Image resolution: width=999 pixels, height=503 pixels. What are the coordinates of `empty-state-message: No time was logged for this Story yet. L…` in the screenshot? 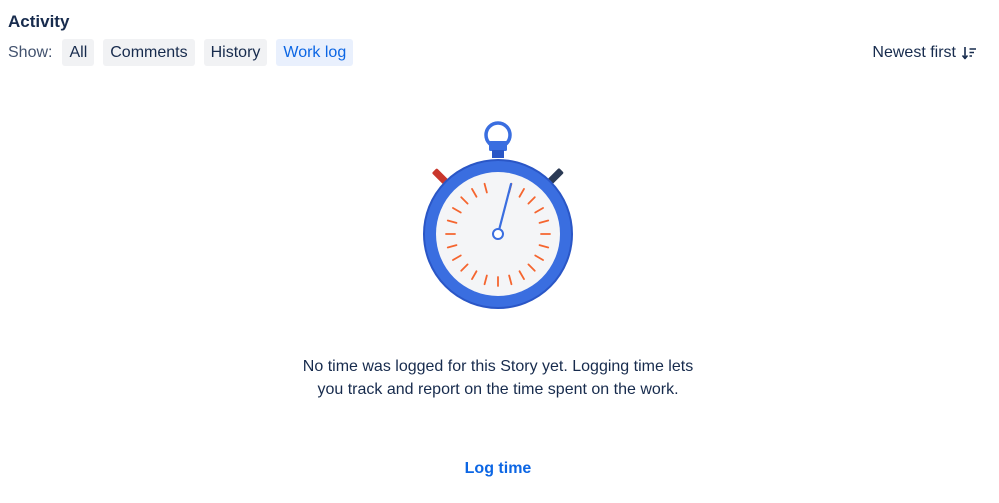 It's located at (498, 378).